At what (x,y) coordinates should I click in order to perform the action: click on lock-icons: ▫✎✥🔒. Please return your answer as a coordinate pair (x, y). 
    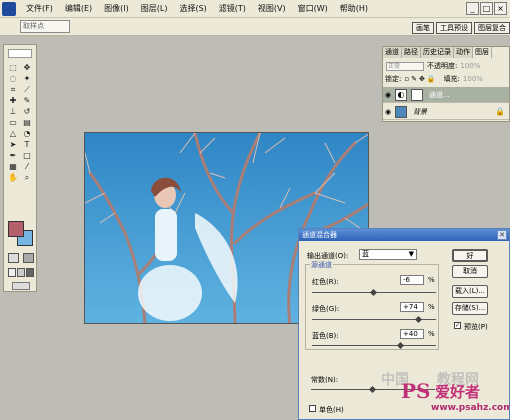
    Looking at the image, I should click on (420, 79).